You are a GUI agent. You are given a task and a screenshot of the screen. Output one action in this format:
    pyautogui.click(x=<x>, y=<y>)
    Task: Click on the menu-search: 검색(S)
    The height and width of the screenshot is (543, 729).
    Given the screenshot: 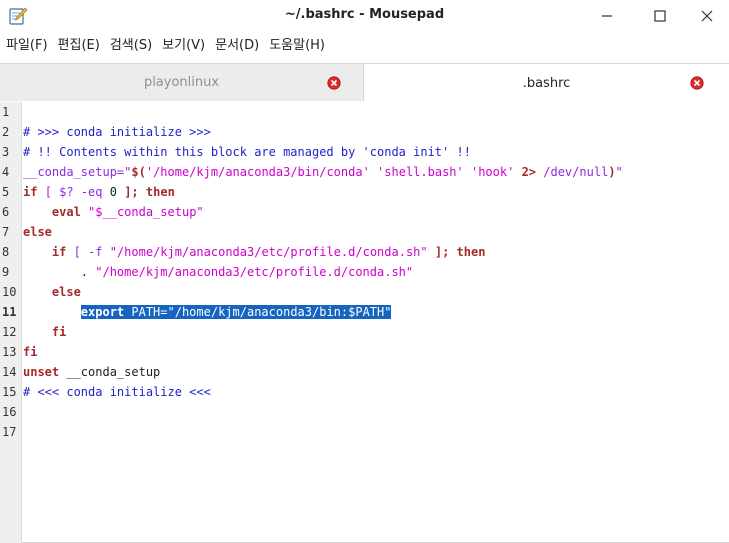 What is the action you would take?
    pyautogui.click(x=131, y=46)
    